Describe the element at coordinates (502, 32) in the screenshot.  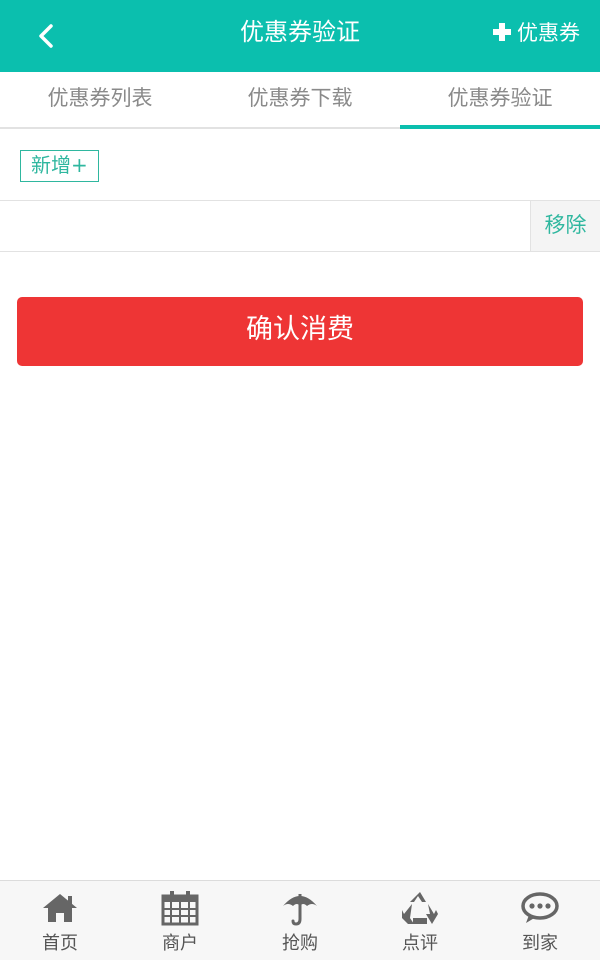
I see `plus-icon` at that location.